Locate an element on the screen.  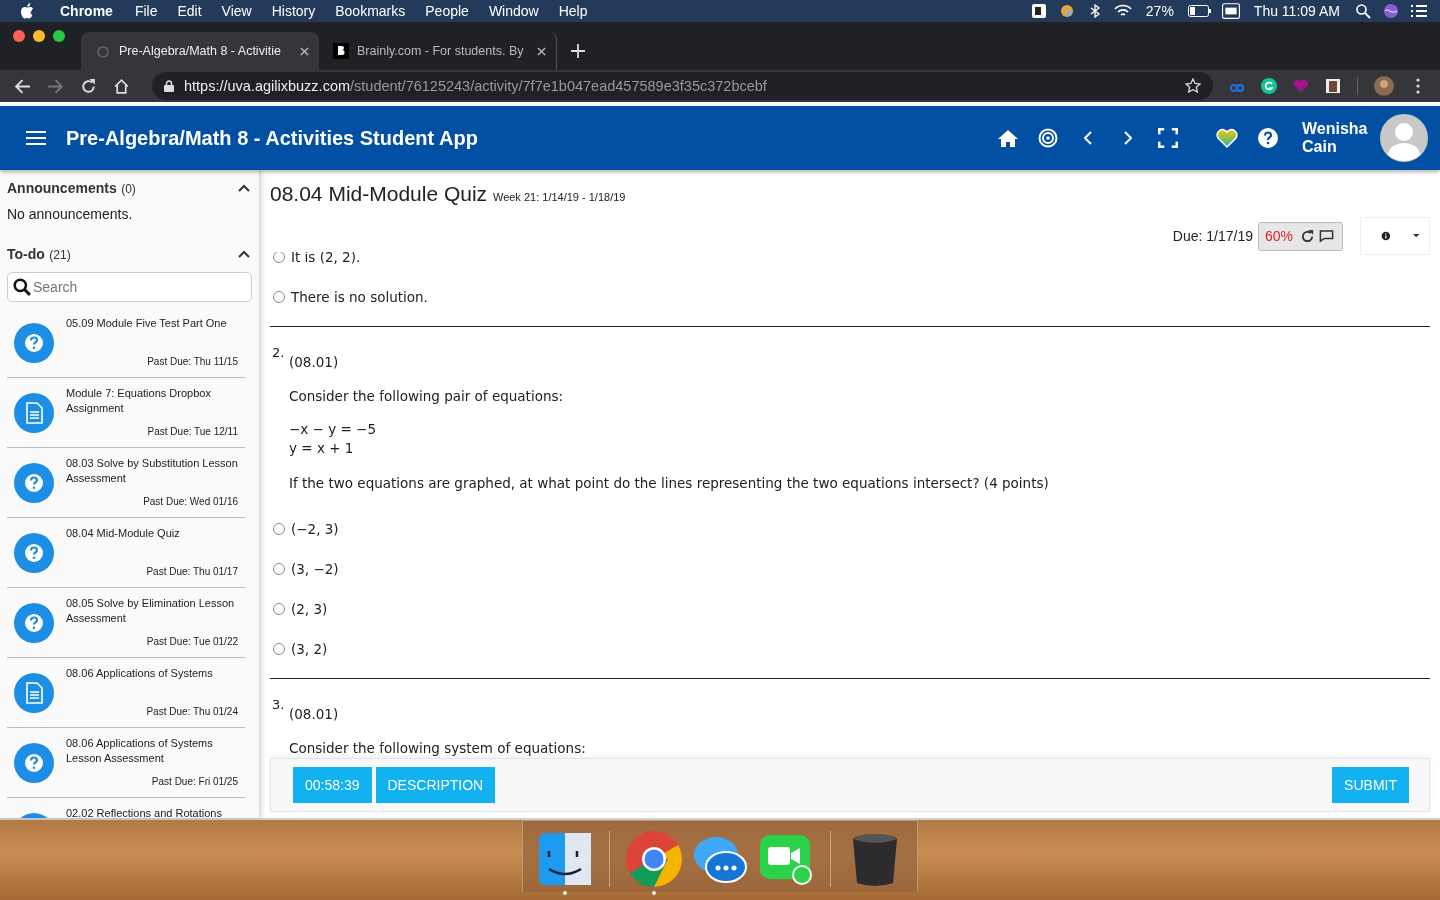
back-icon is located at coordinates (22, 86).